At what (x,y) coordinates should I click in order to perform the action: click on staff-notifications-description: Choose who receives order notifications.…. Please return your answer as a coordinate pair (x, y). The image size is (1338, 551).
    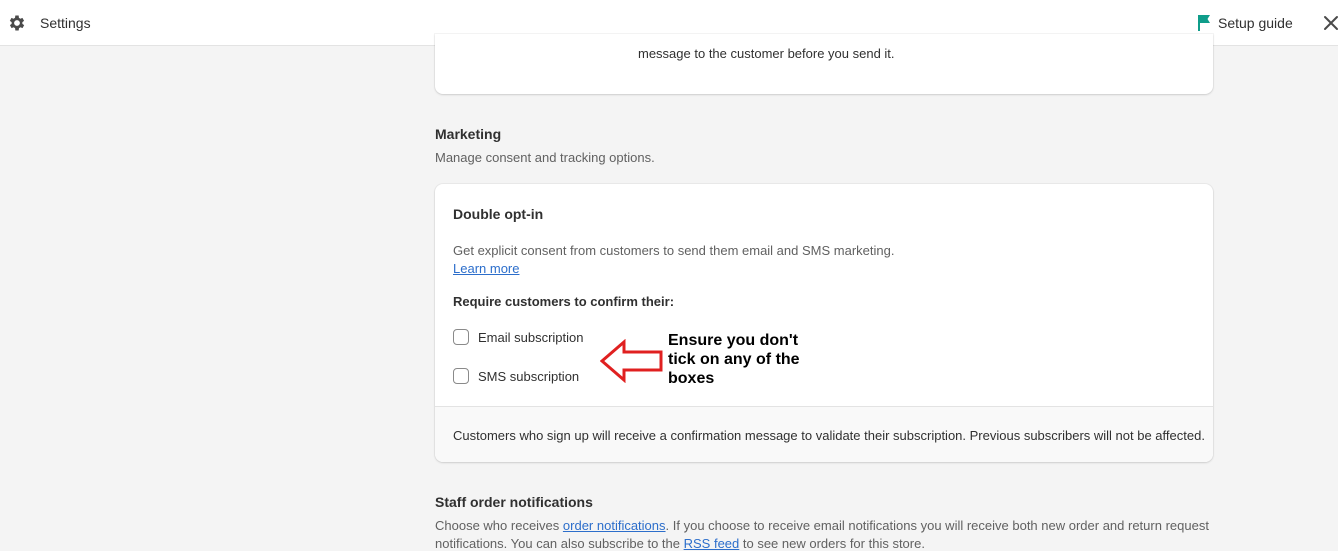
    Looking at the image, I should click on (835, 534).